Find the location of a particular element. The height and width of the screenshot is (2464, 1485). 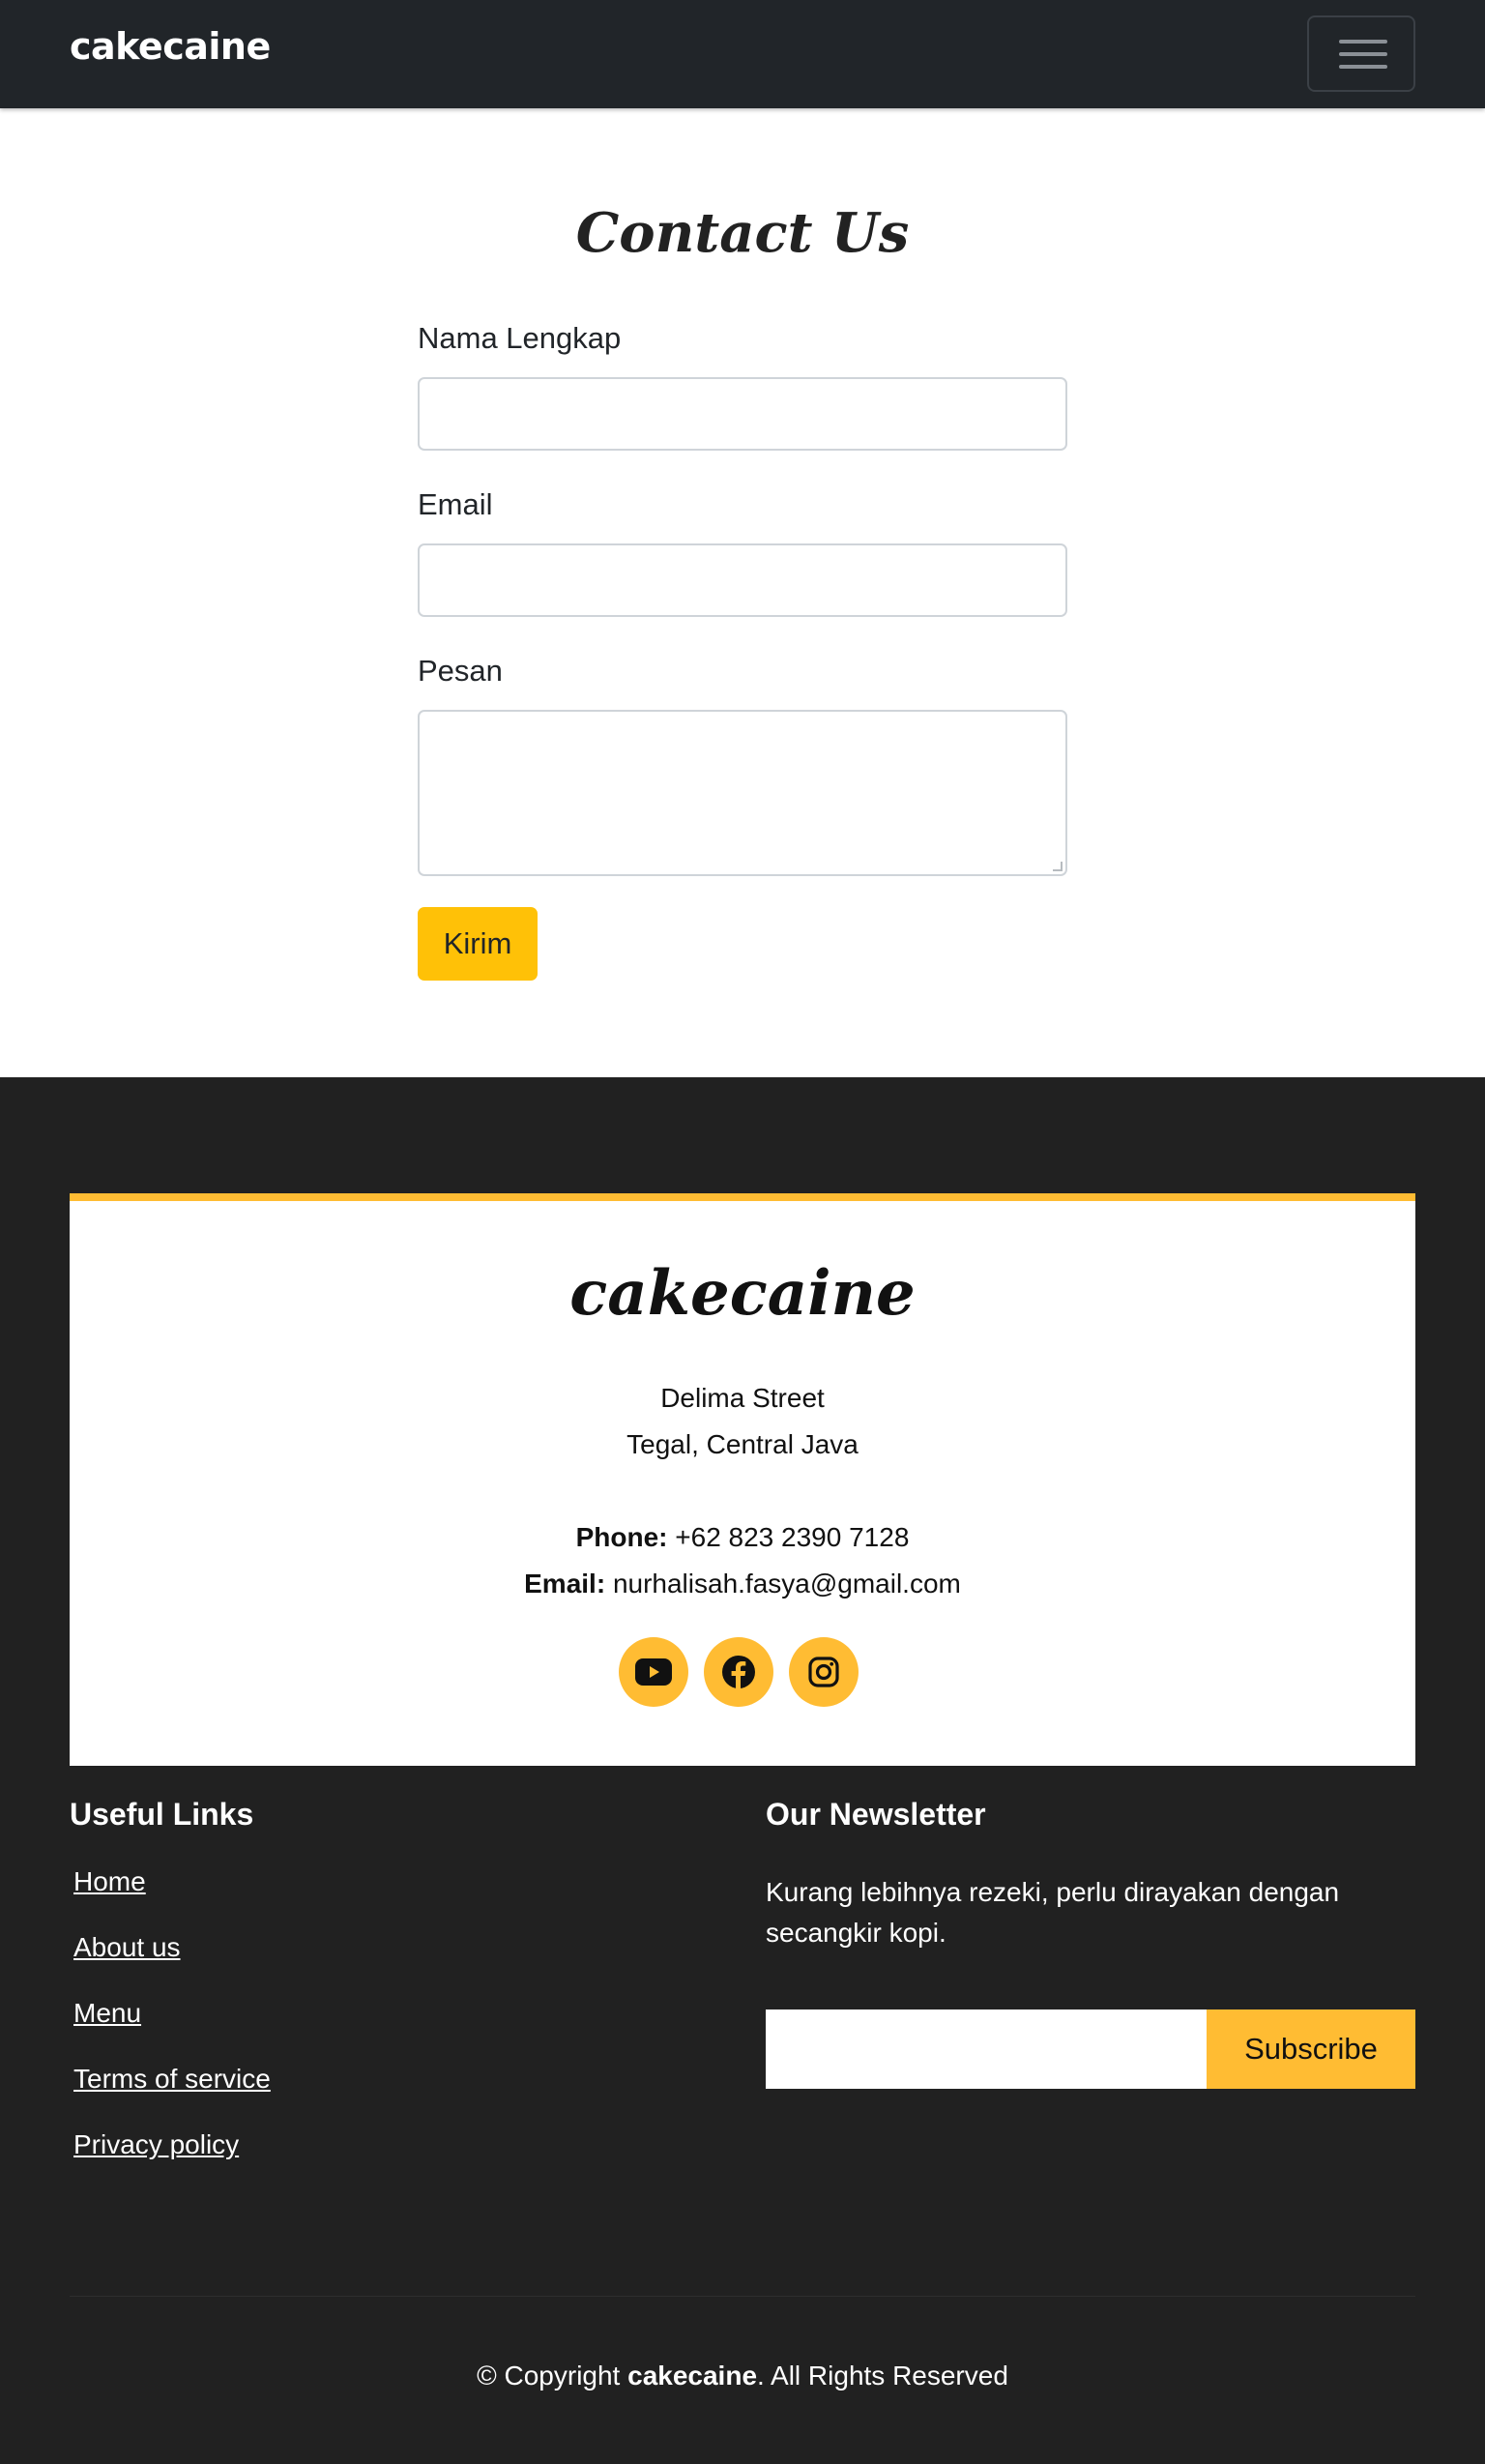

phone-line: Phone: +62 823 2390 7128 is located at coordinates (742, 1537).